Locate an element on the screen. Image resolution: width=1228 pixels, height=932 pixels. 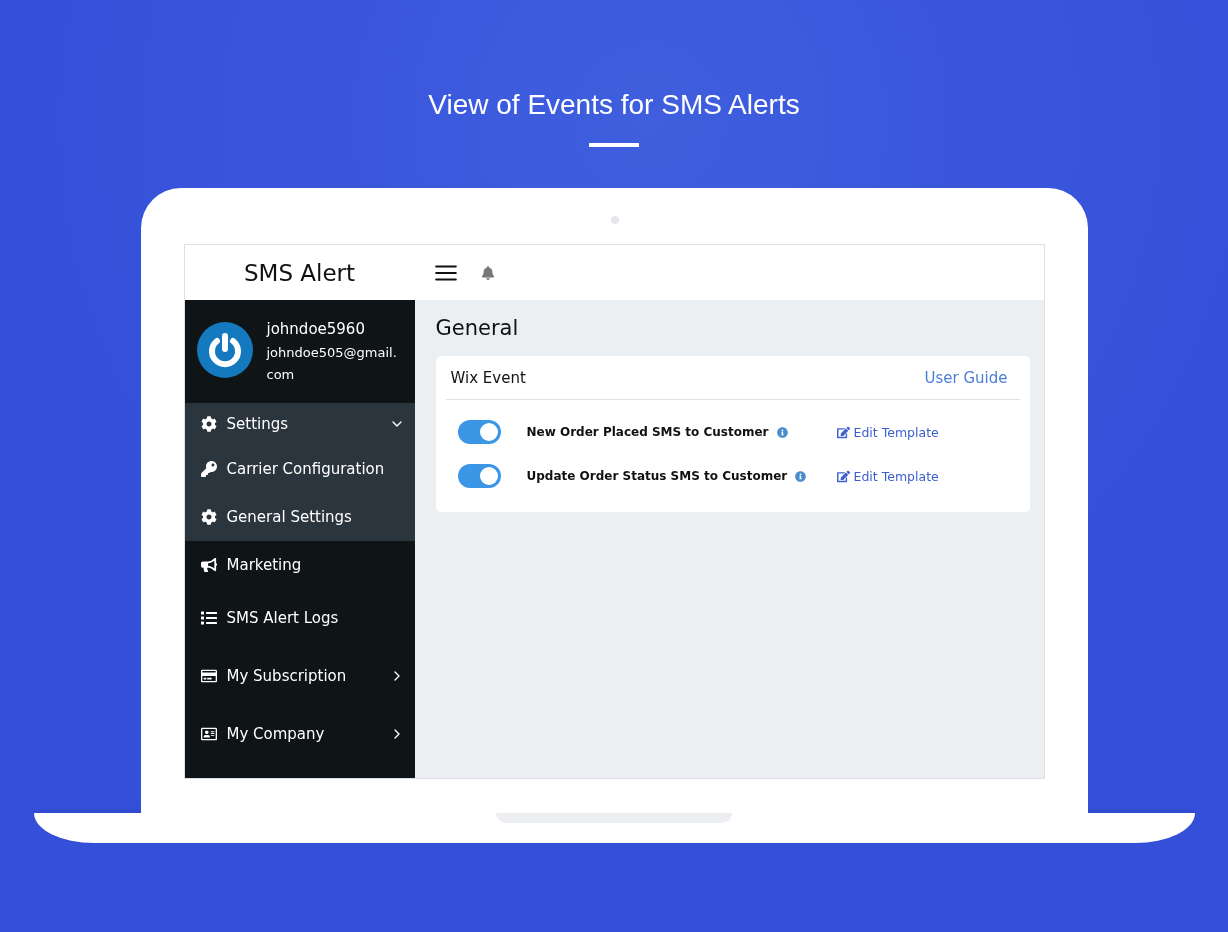
sidebar-item: My Subscription is located at coordinates (299, 676).